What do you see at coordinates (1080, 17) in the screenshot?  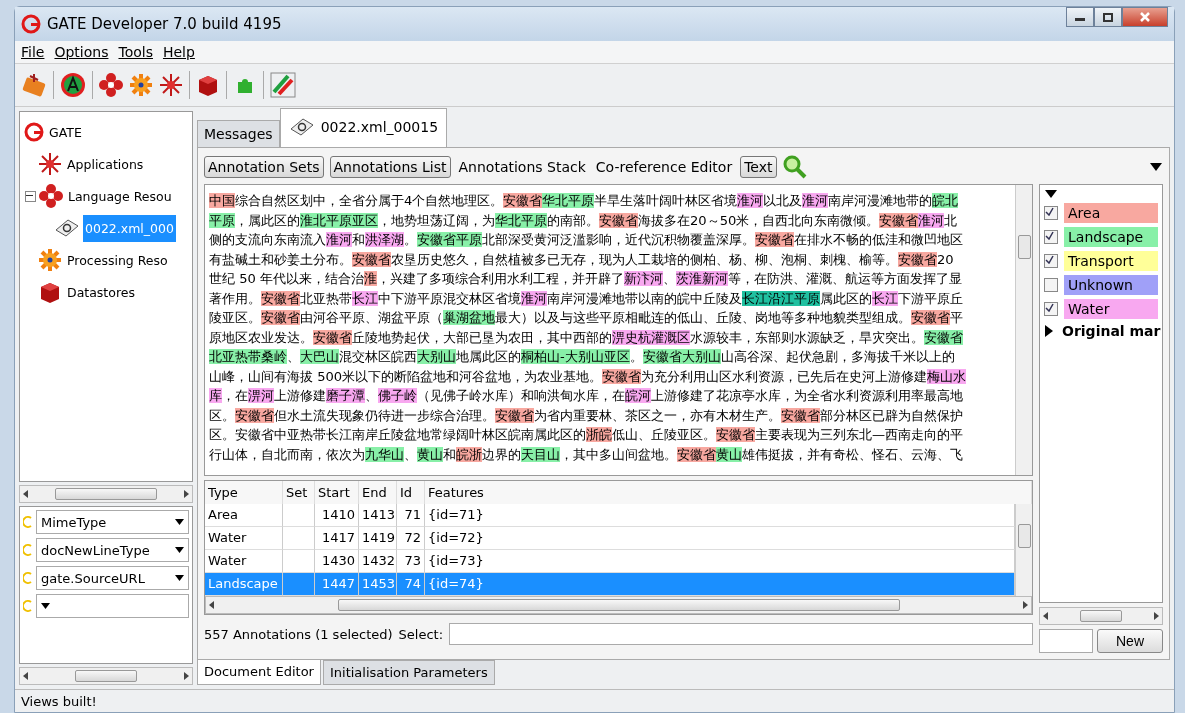 I see `minimize-button` at bounding box center [1080, 17].